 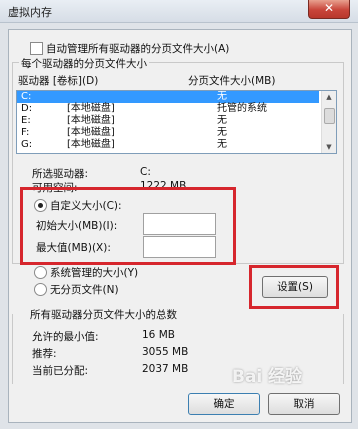 What do you see at coordinates (168, 109) in the screenshot?
I see `drive-row: D: [本地磁盘] 托管的系统` at bounding box center [168, 109].